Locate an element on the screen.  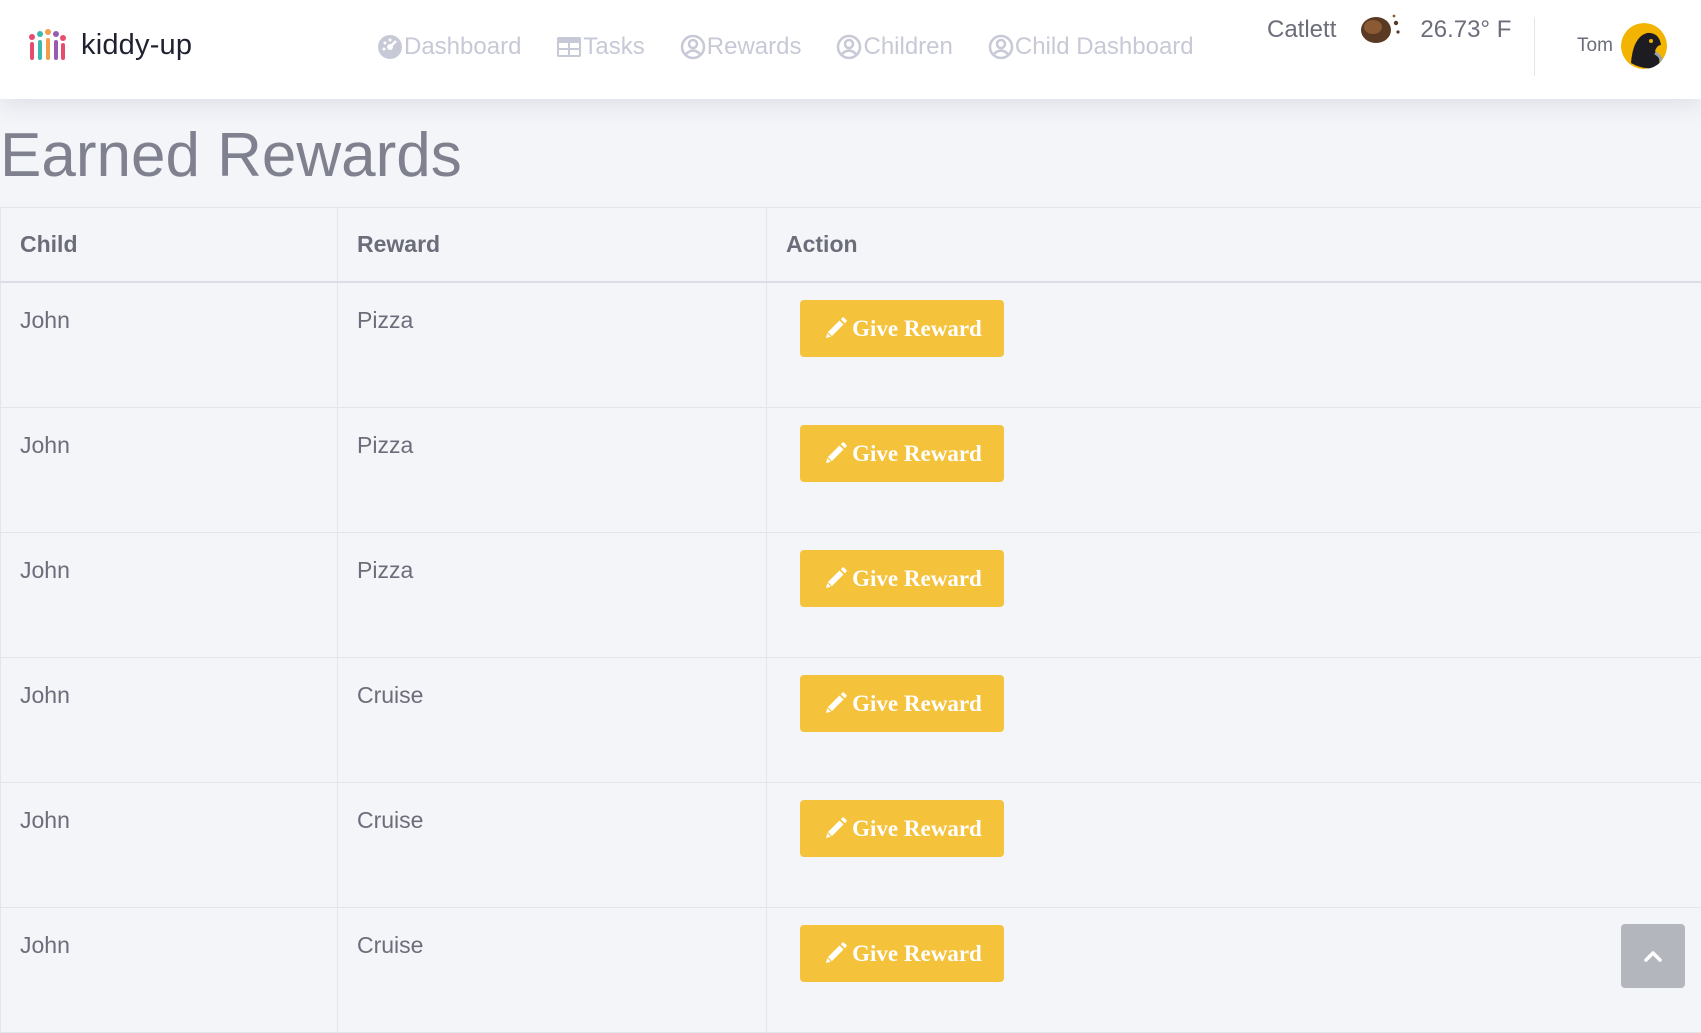
brand: kiddy-up is located at coordinates (109, 45).